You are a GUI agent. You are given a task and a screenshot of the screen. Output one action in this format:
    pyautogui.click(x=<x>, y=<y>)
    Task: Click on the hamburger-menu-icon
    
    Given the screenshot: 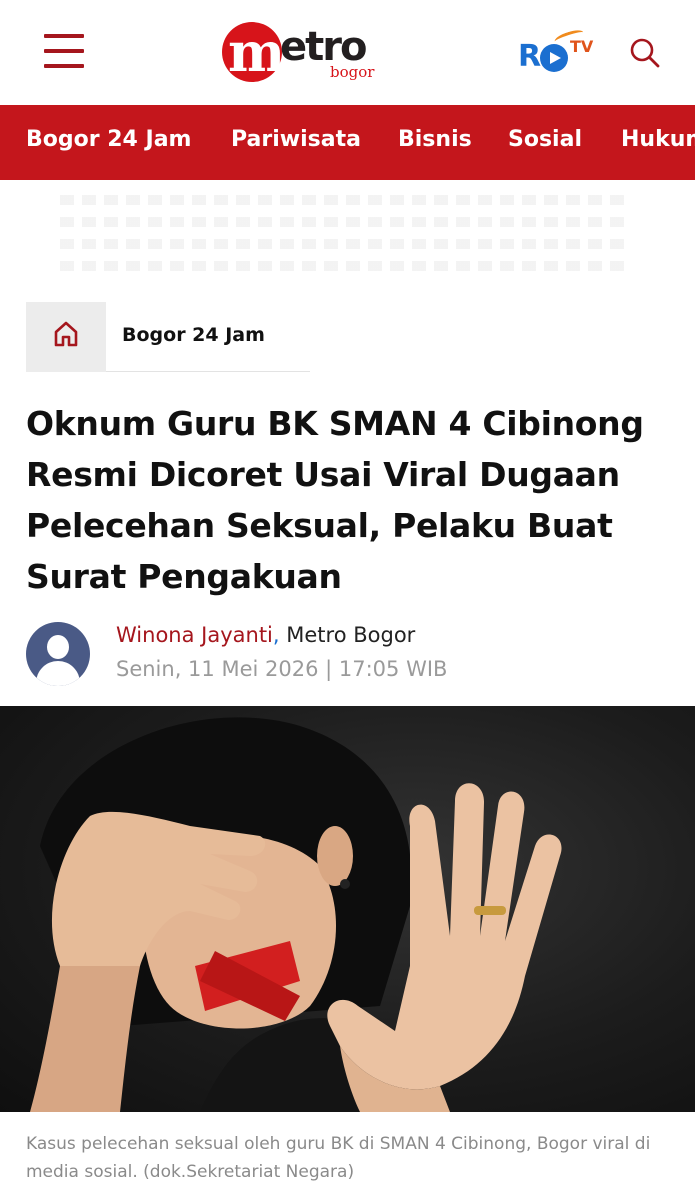 What is the action you would take?
    pyautogui.click(x=64, y=51)
    